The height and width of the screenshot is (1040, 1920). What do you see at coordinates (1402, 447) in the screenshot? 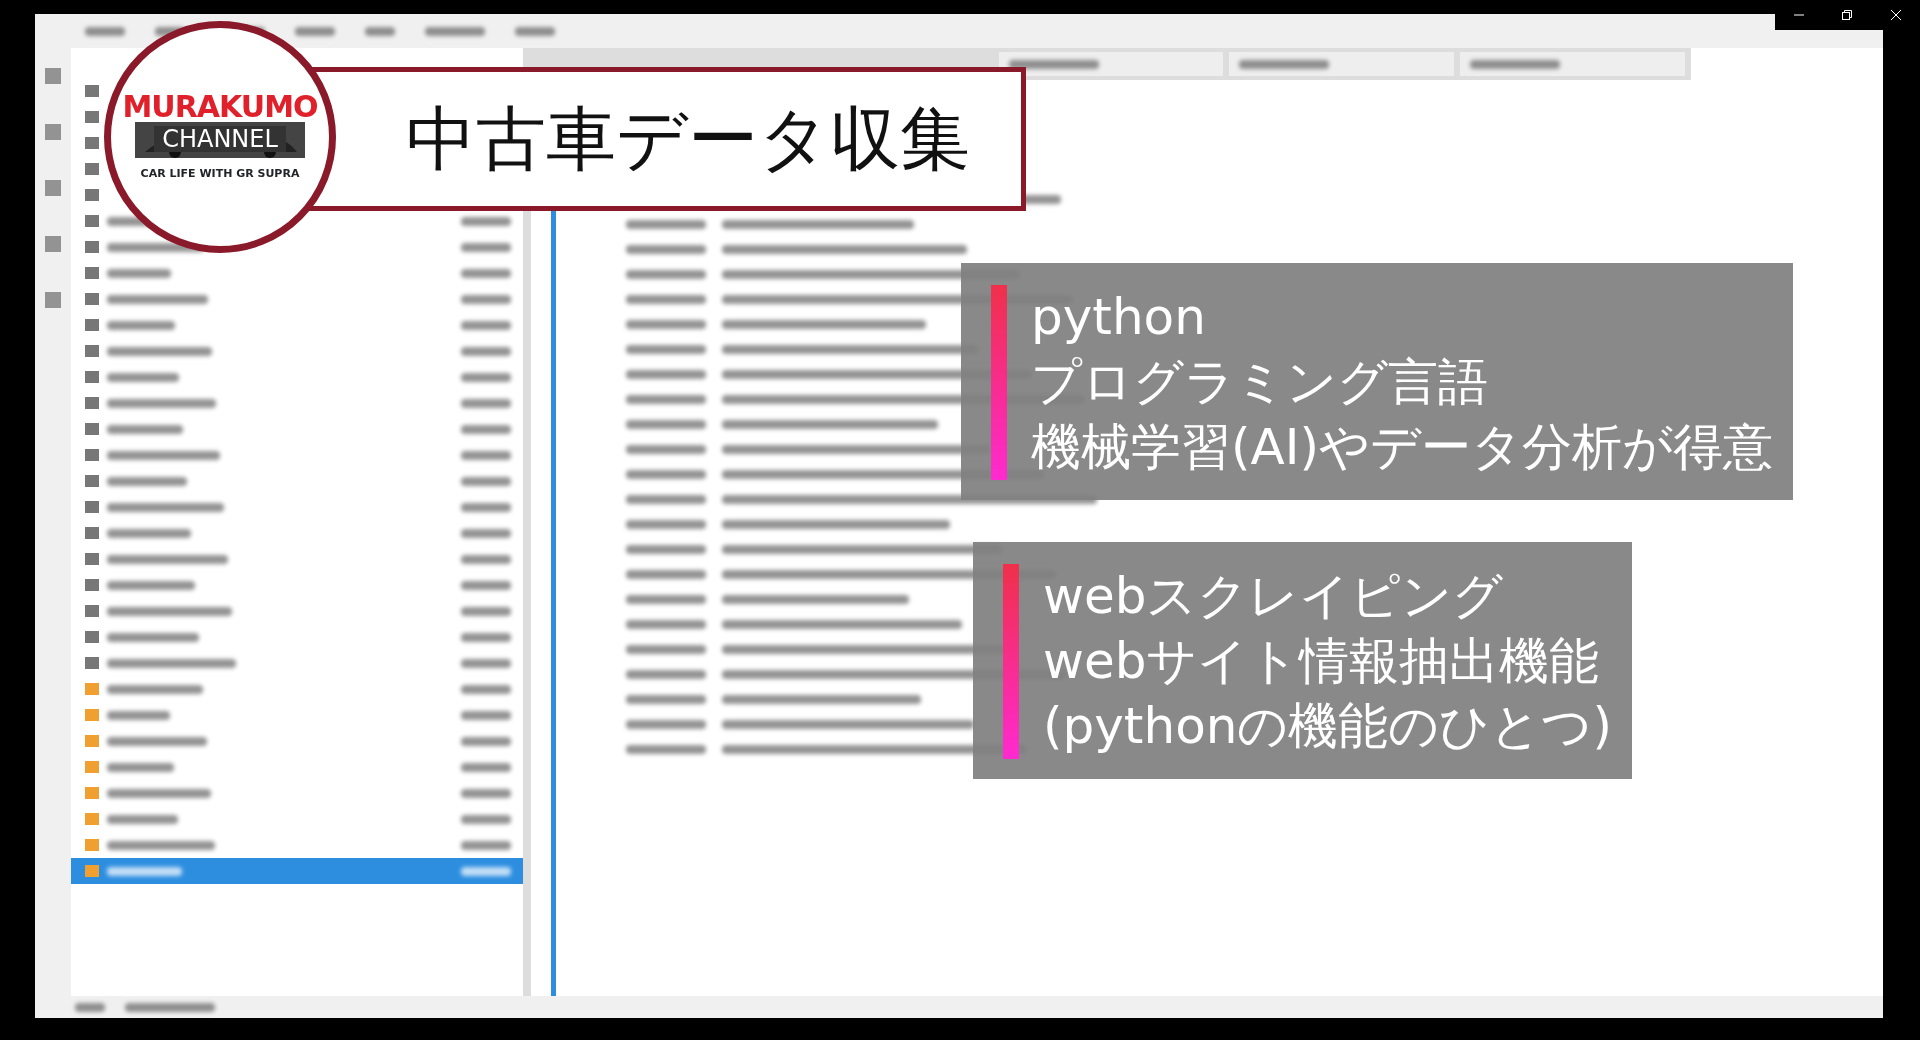
I see `caption-text: 機械学習(AI)やデータ分析が得意` at bounding box center [1402, 447].